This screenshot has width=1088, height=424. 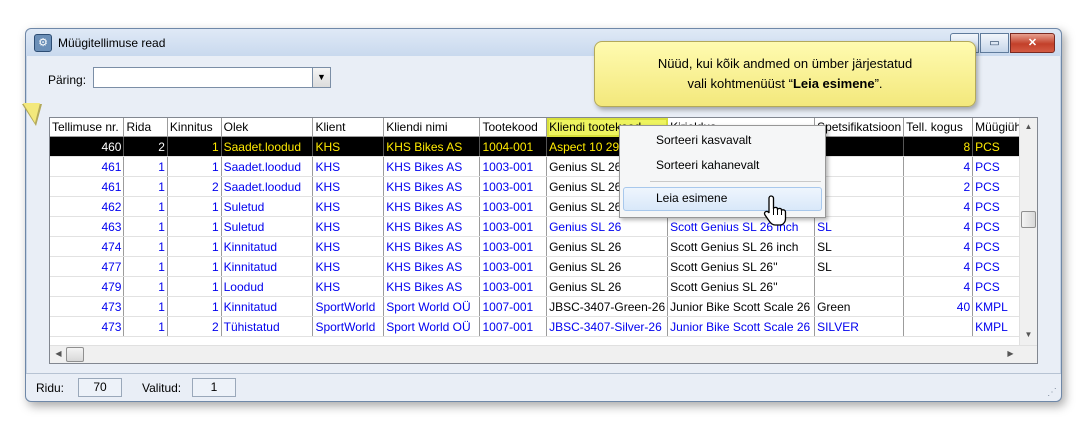 What do you see at coordinates (194, 127) in the screenshot?
I see `column-header: Kinnitus` at bounding box center [194, 127].